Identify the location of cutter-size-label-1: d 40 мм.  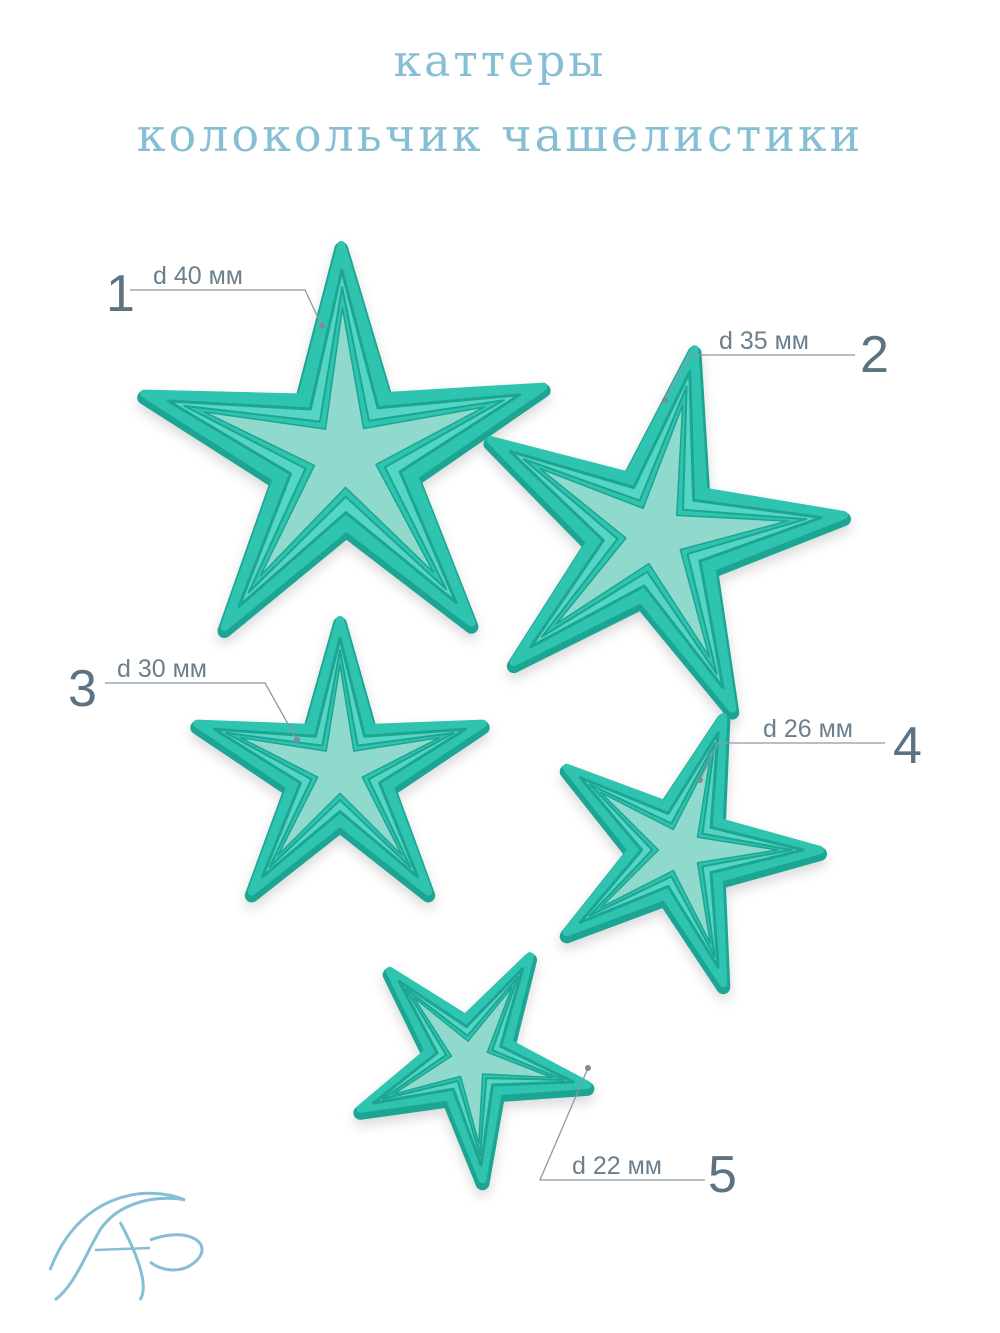
(198, 276).